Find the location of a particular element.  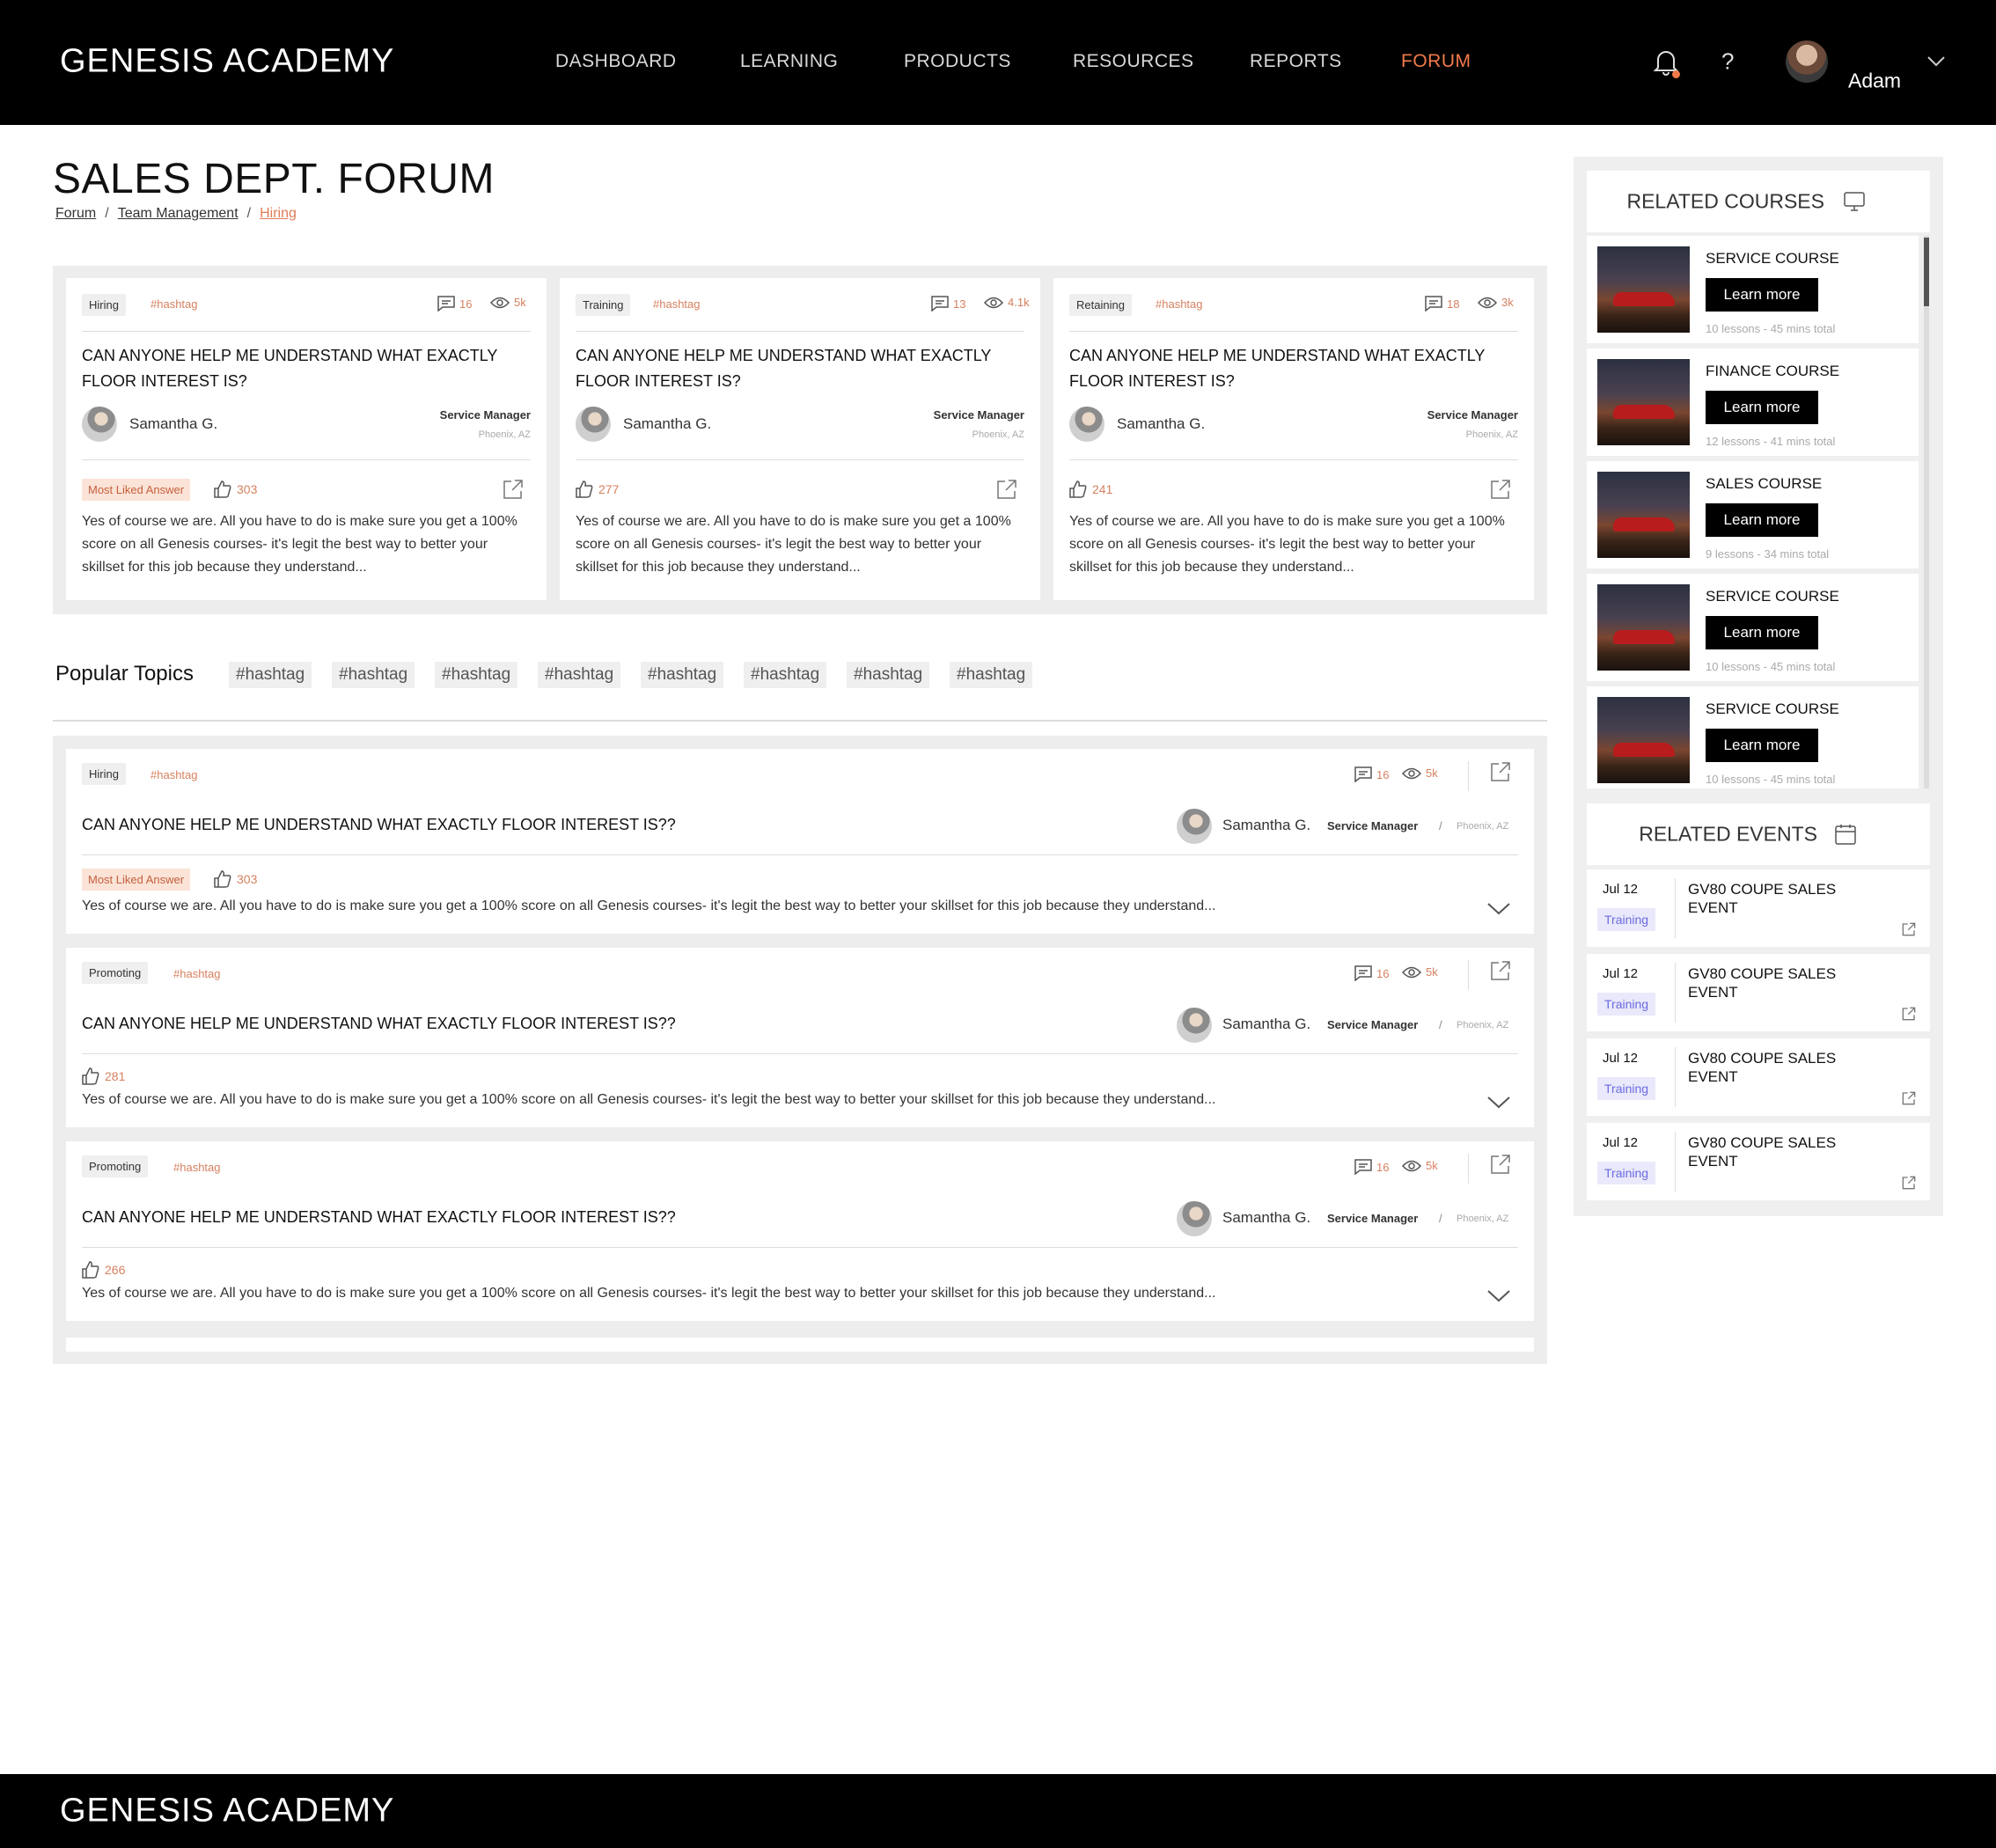

user-name: Adam is located at coordinates (1874, 82).